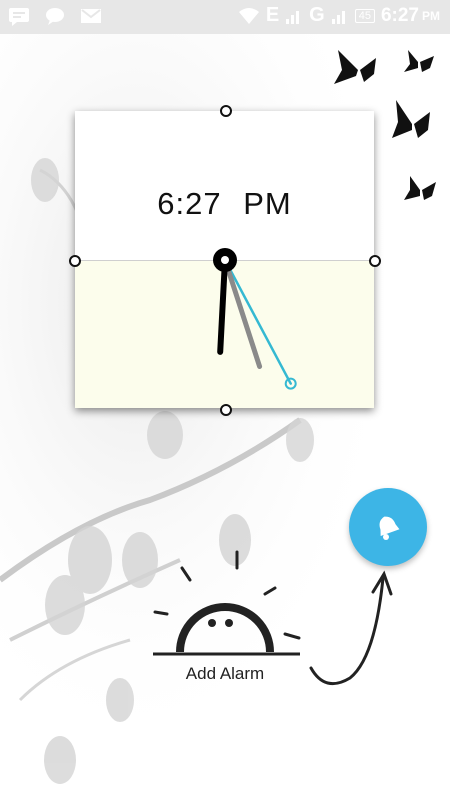  I want to click on bell-icon, so click(389, 528).